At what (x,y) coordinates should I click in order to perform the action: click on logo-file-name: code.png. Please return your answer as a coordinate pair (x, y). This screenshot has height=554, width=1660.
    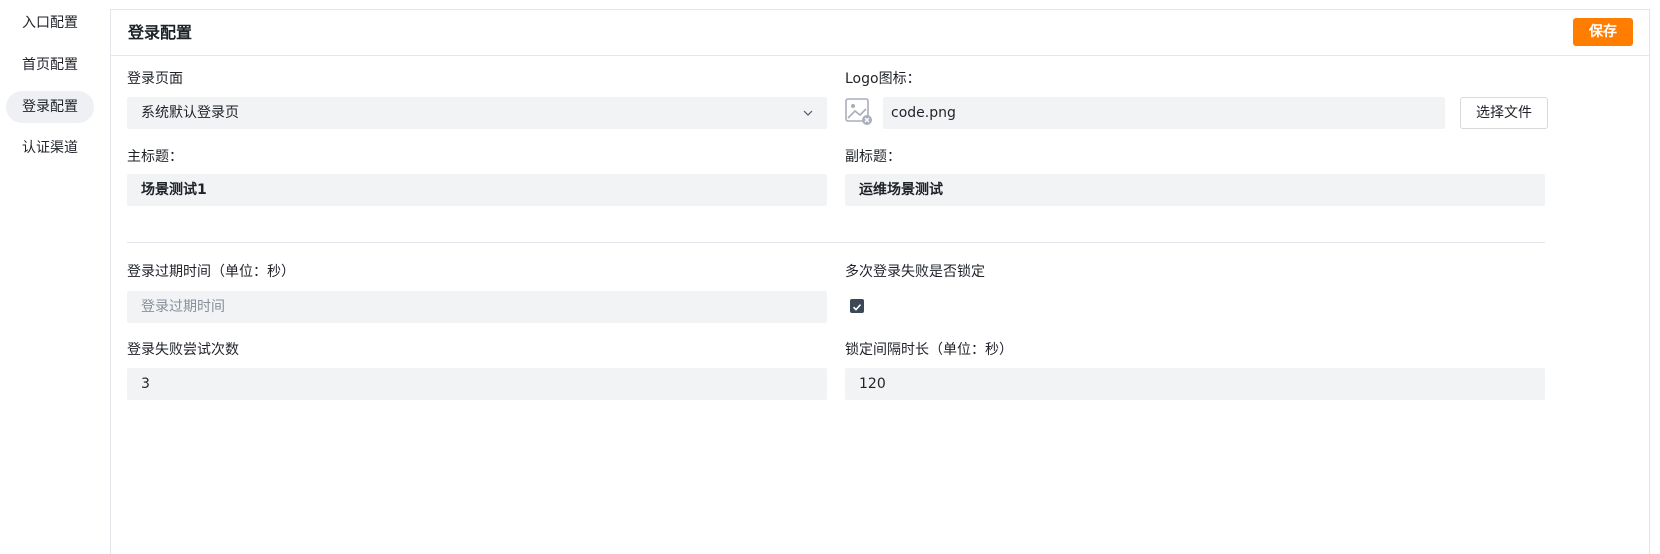
    Looking at the image, I should click on (1164, 113).